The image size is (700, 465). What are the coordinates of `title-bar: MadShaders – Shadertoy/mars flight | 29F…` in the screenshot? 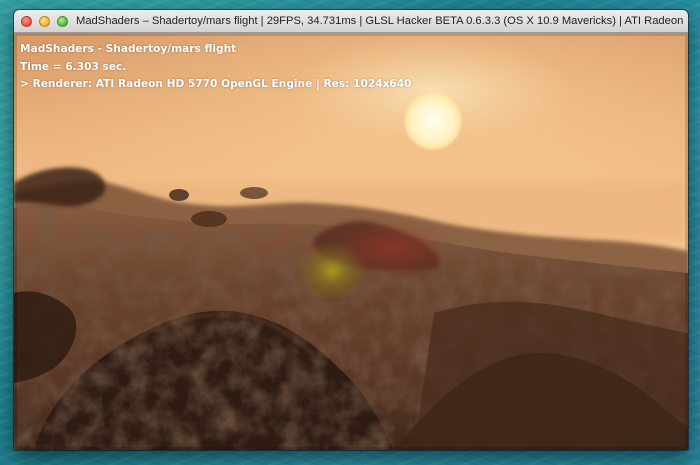 It's located at (351, 21).